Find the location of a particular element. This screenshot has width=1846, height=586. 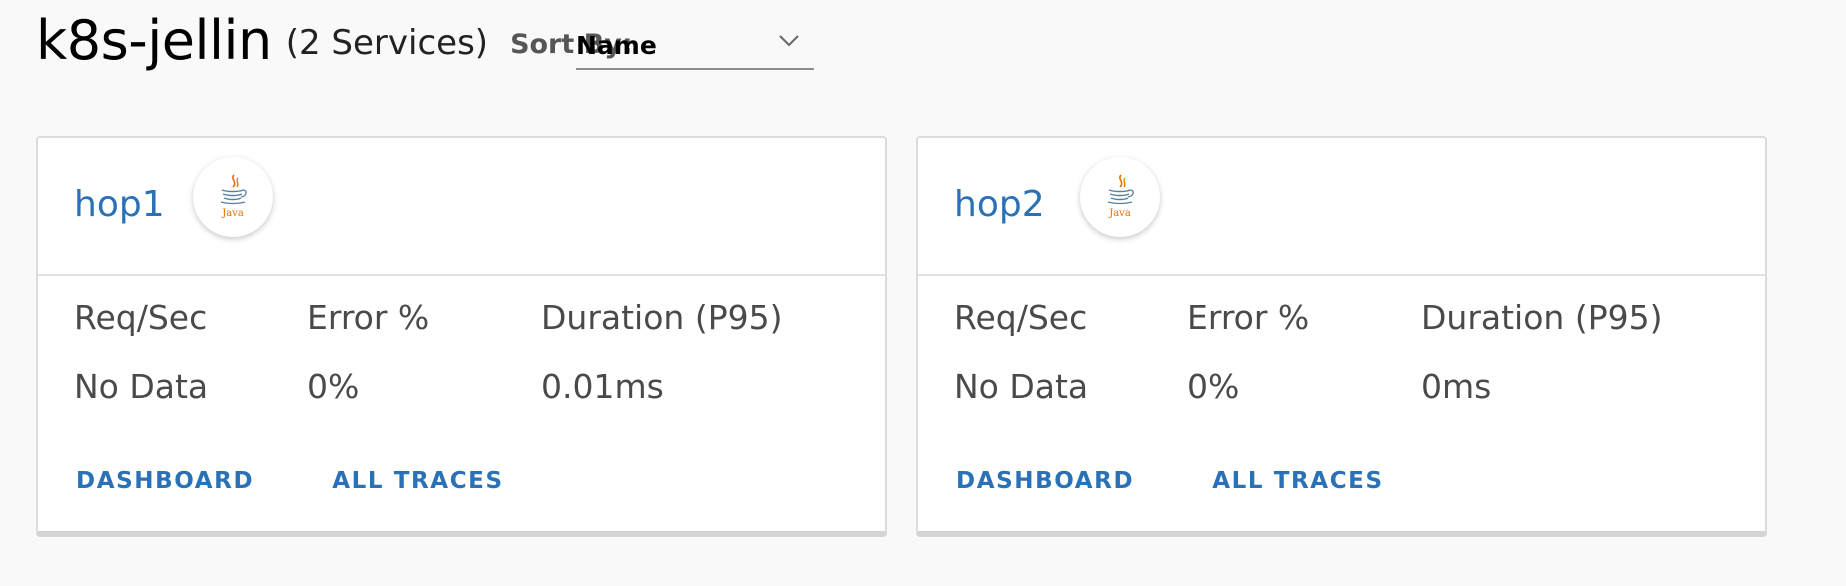

service-count: (2 Services) is located at coordinates (387, 43).